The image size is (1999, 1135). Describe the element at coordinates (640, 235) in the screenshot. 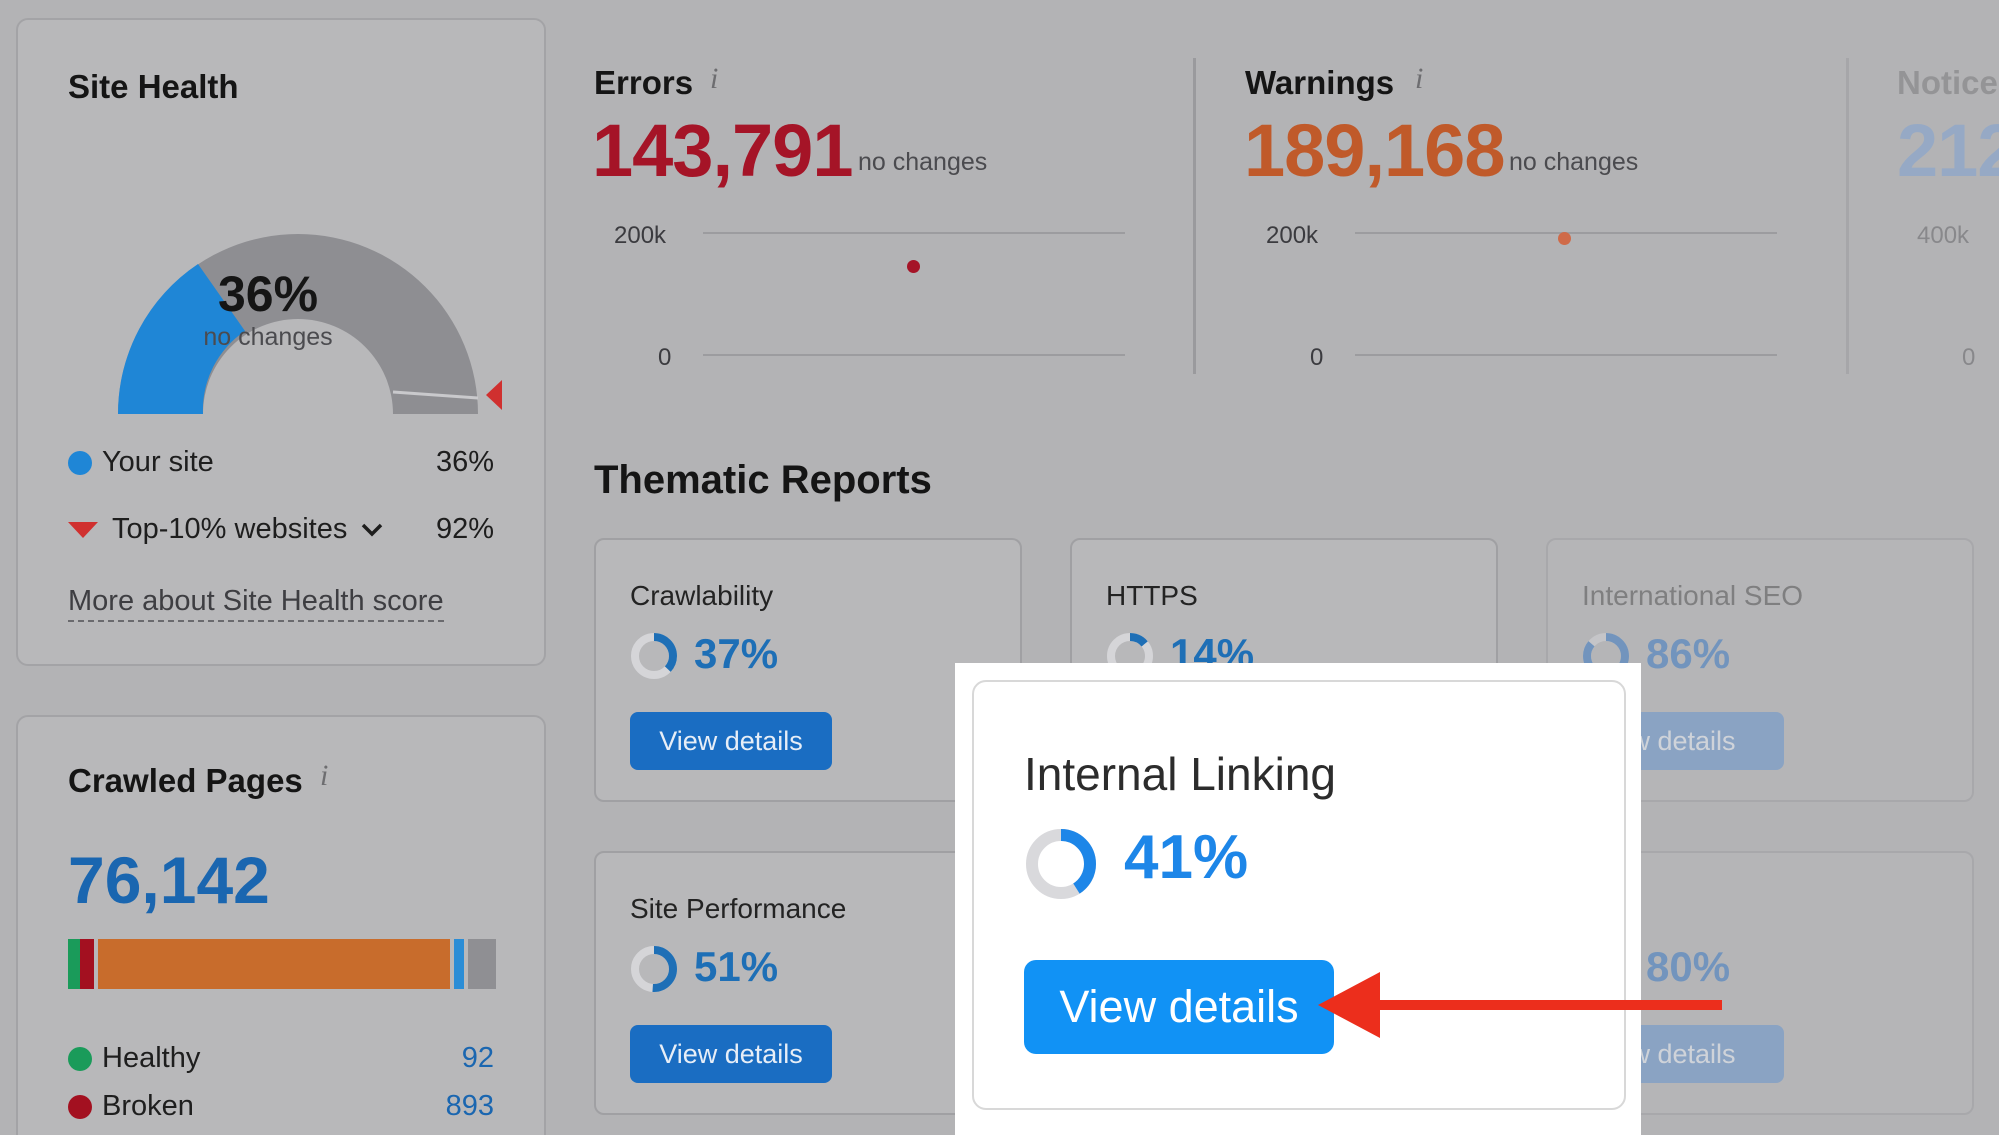

I see `errors-y-top: 200k` at that location.